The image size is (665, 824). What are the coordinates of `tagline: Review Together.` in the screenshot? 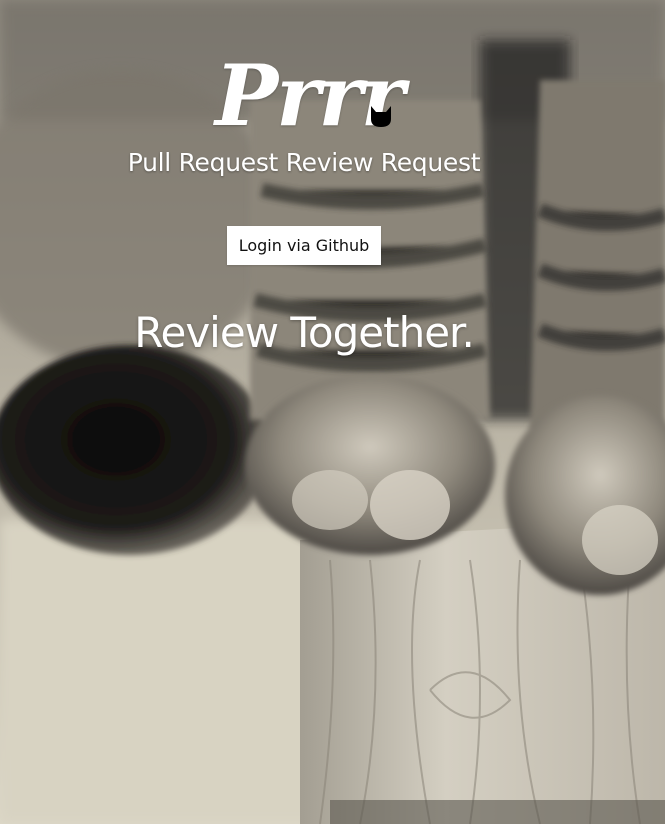 It's located at (304, 332).